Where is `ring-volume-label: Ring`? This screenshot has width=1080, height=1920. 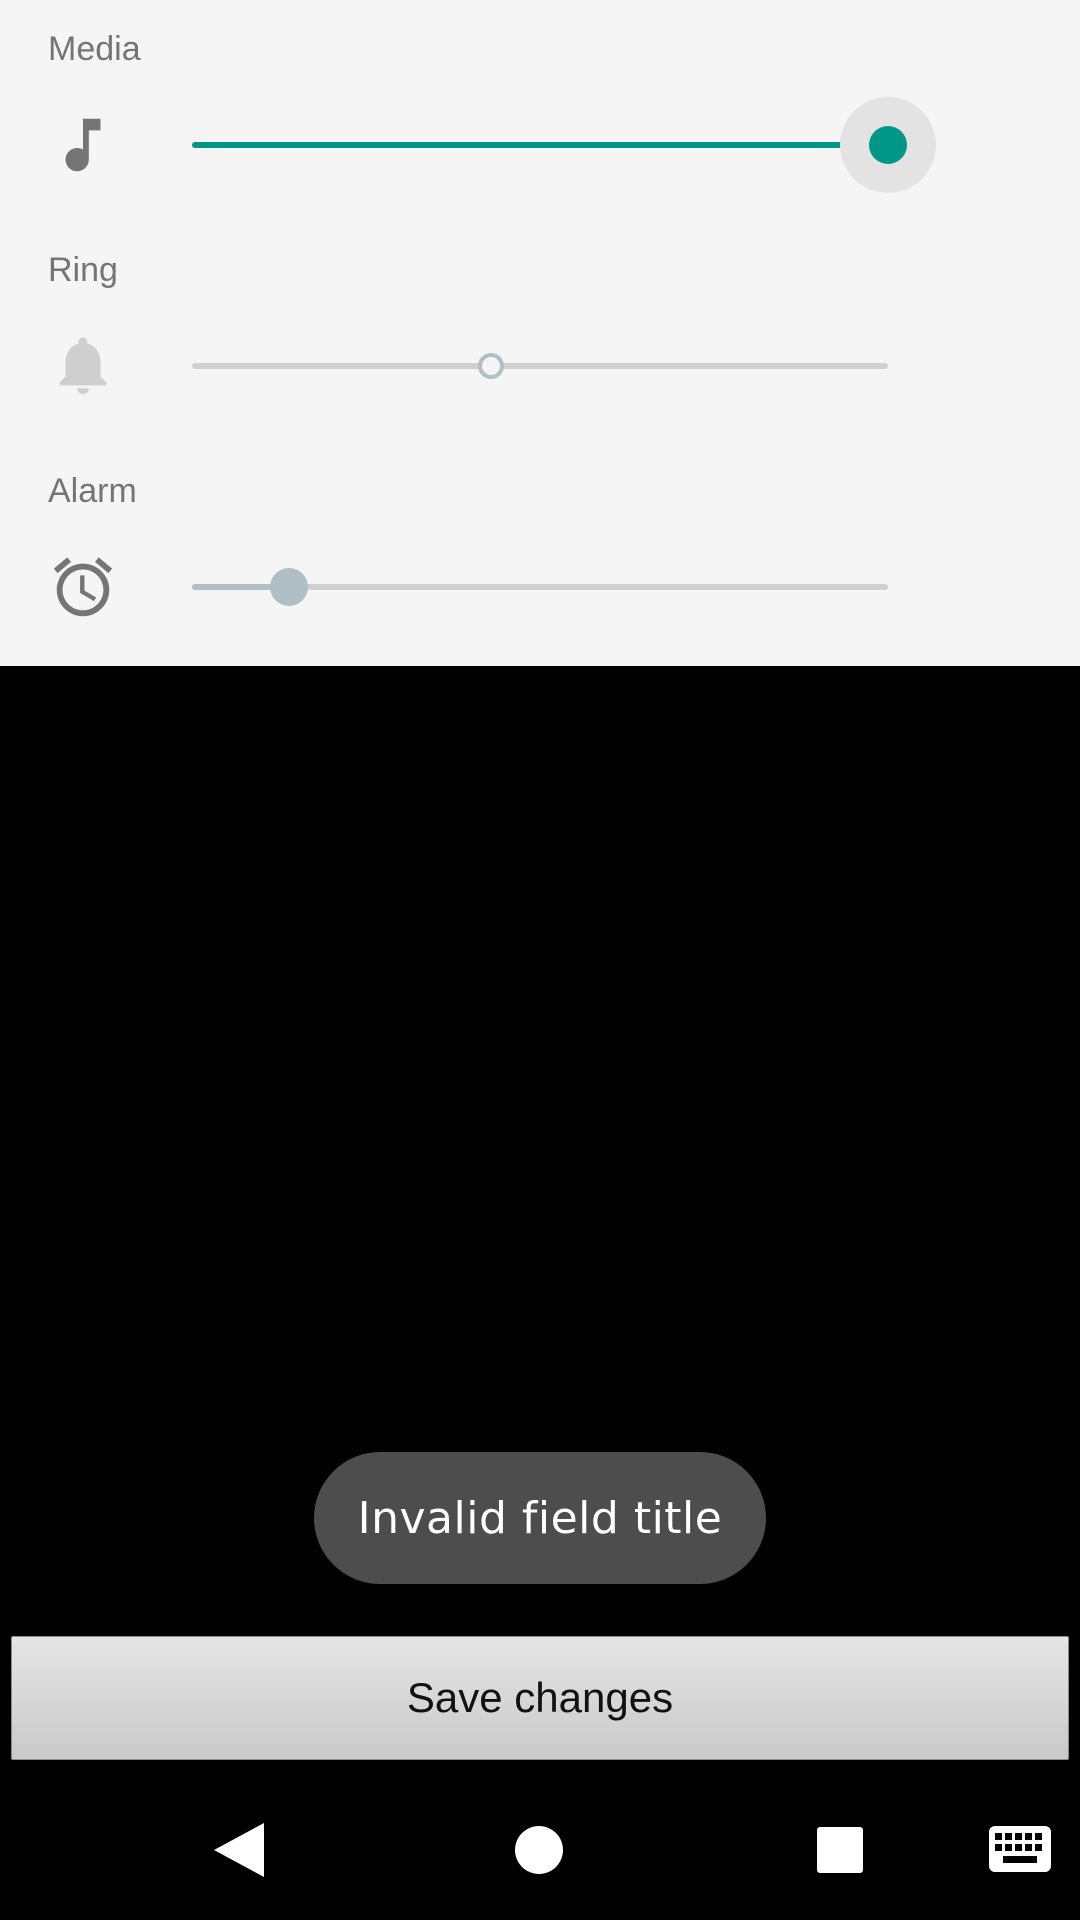
ring-volume-label: Ring is located at coordinates (83, 270).